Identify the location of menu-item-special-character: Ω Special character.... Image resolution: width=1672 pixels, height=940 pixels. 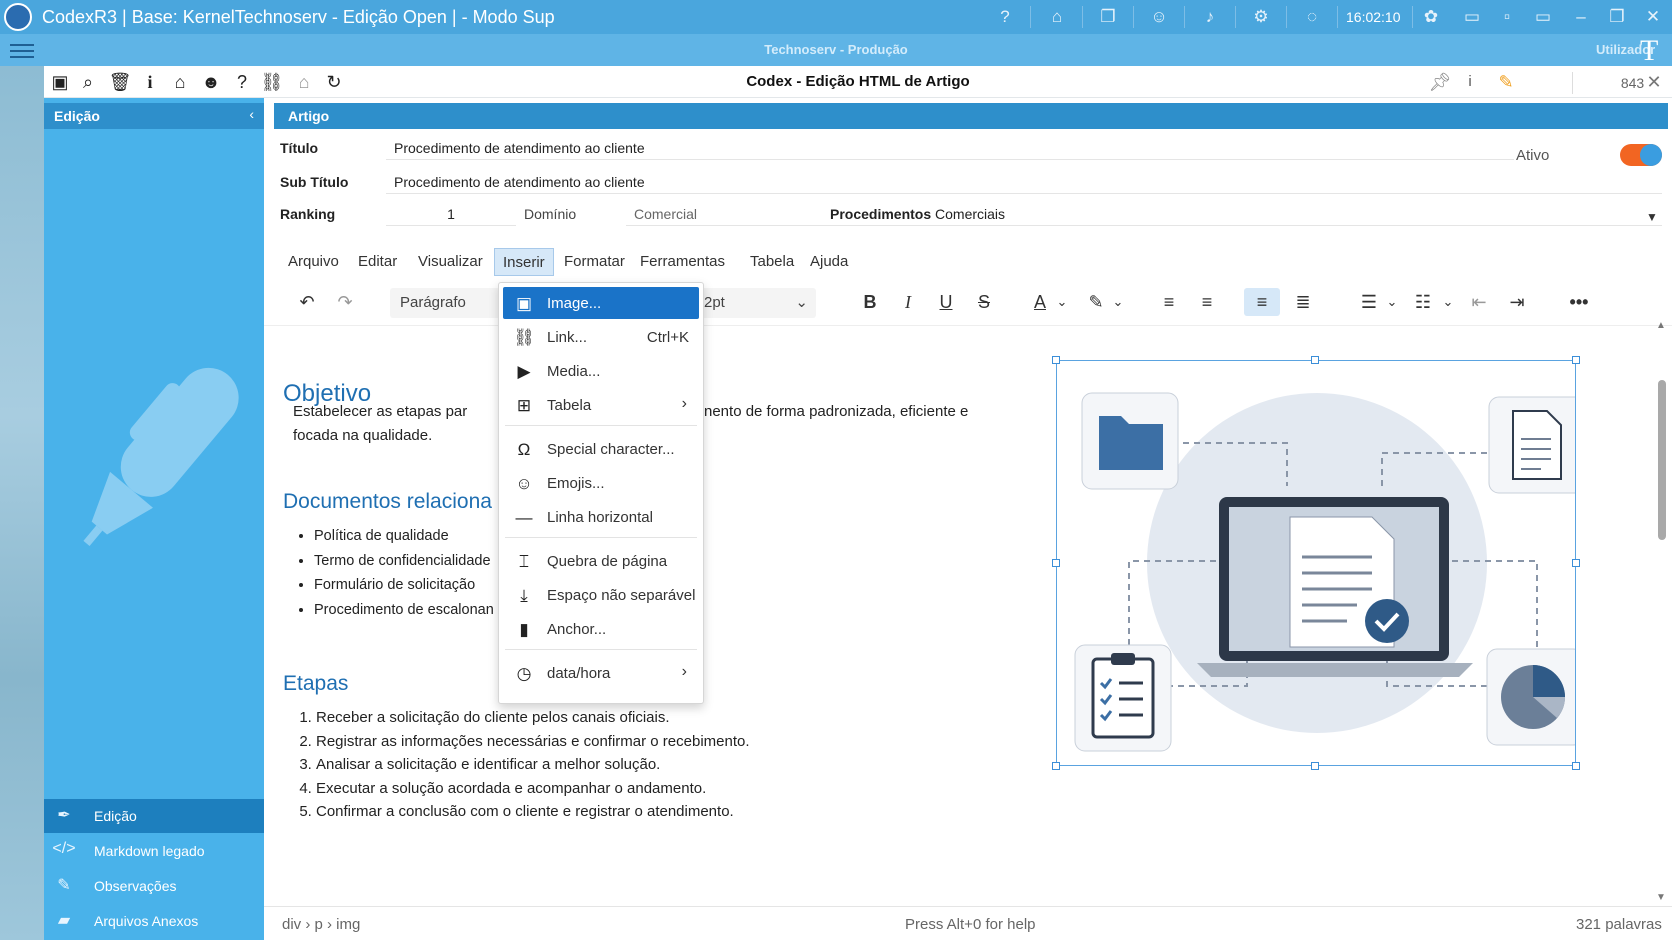
(601, 449).